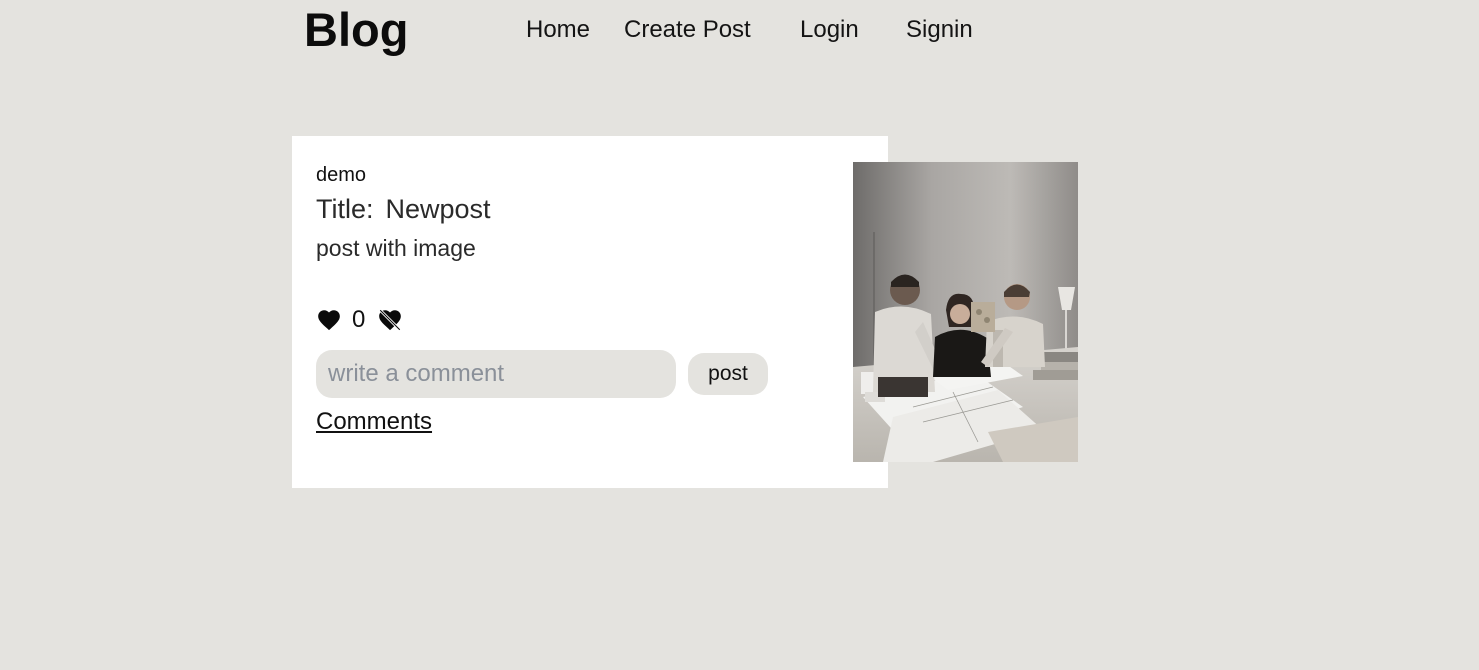  Describe the element at coordinates (390, 320) in the screenshot. I see `dislike-heart-crack-icon` at that location.